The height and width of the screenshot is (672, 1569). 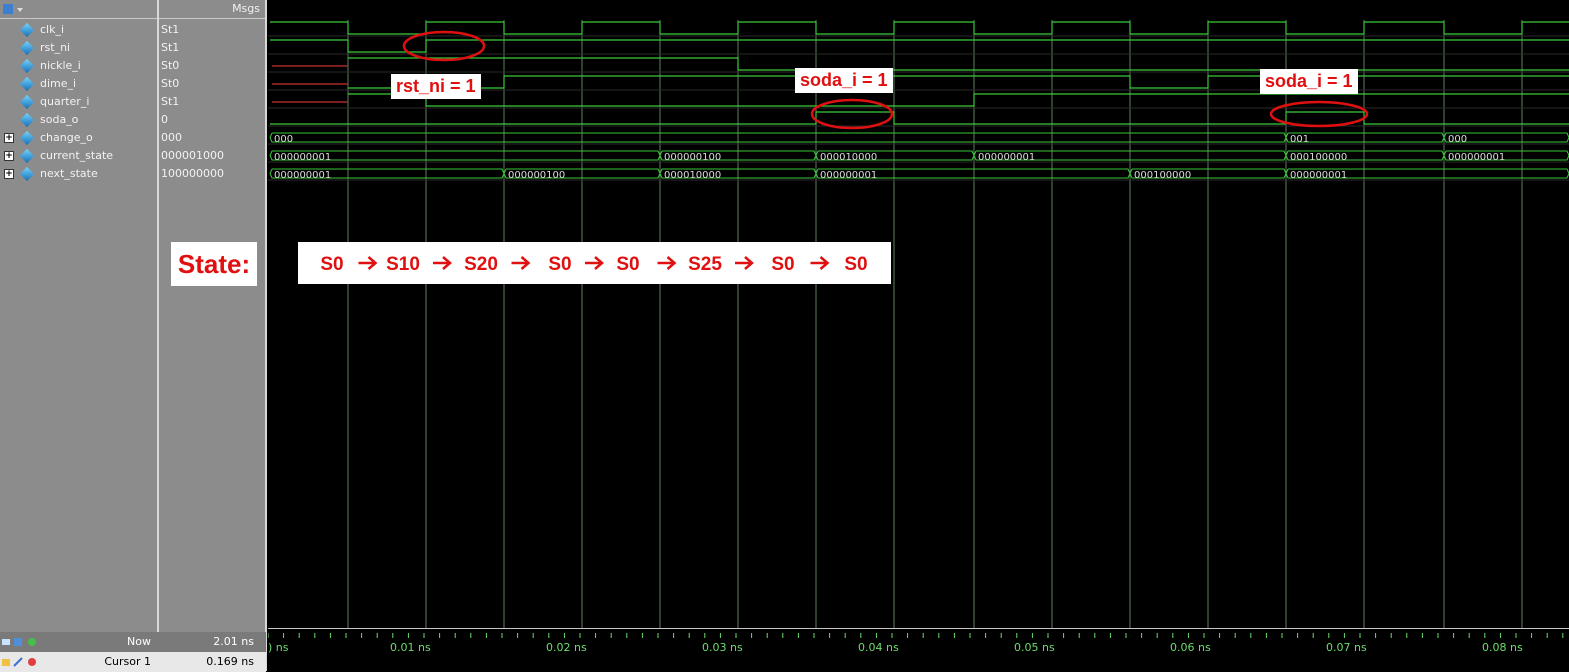 I want to click on signal-value: 000, so click(x=171, y=137).